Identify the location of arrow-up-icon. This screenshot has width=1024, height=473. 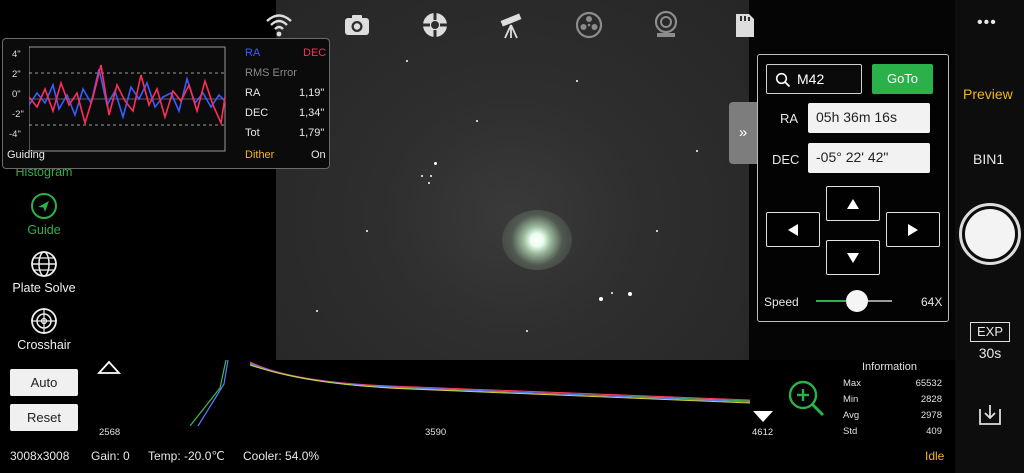
(853, 203).